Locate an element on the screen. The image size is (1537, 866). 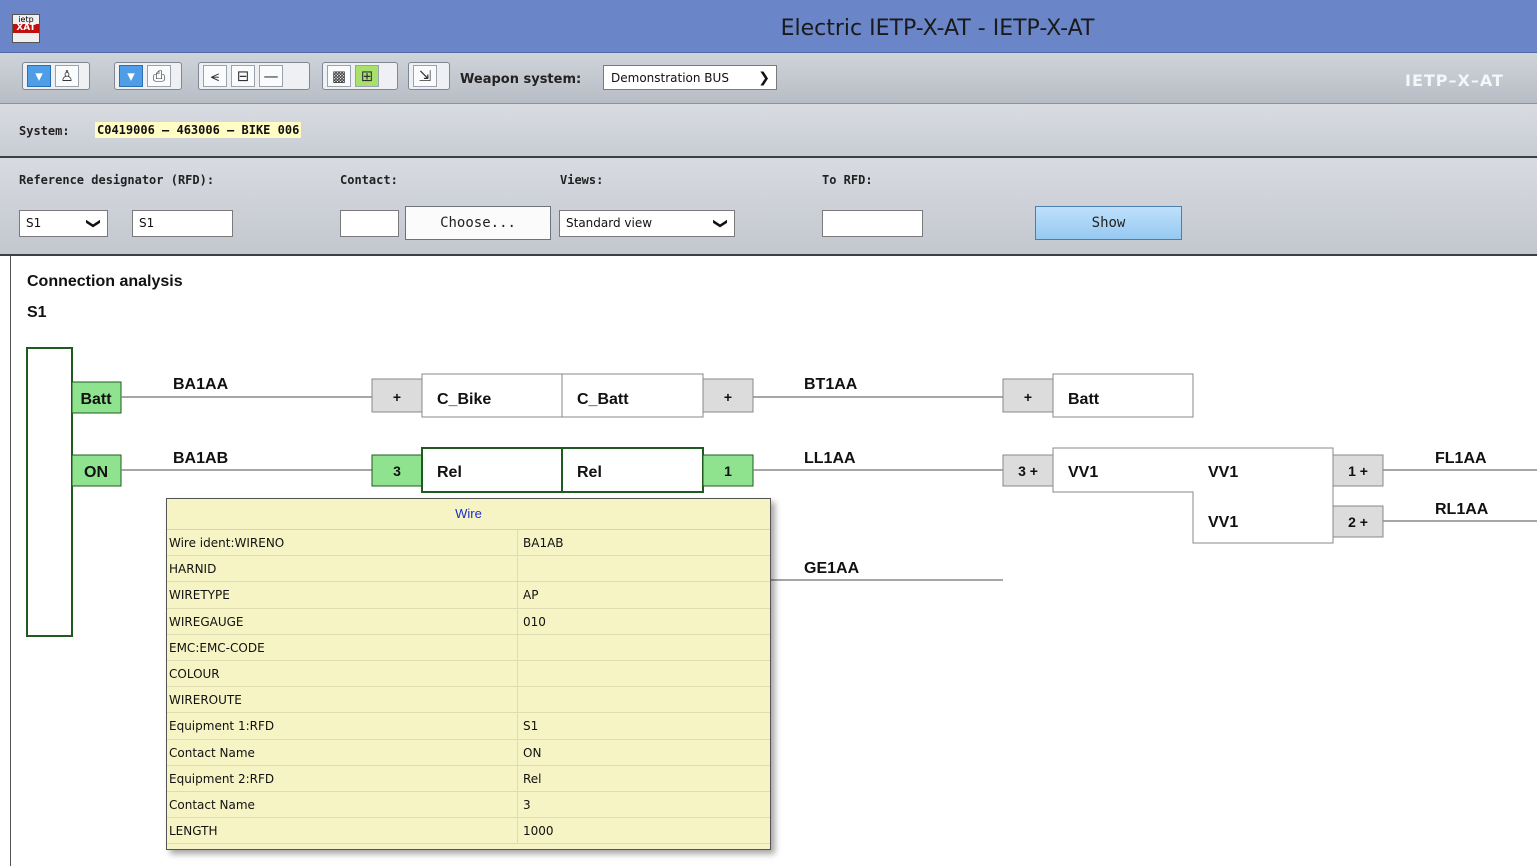
popup-row: EMC:EMC-CODE is located at coordinates (468, 647).